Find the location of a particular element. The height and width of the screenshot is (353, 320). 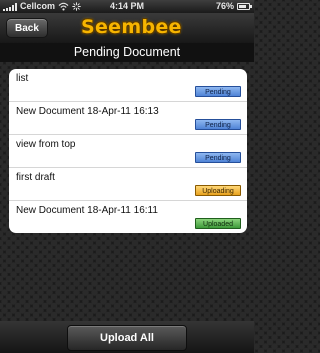

battery-percent: 76% is located at coordinates (224, 6).